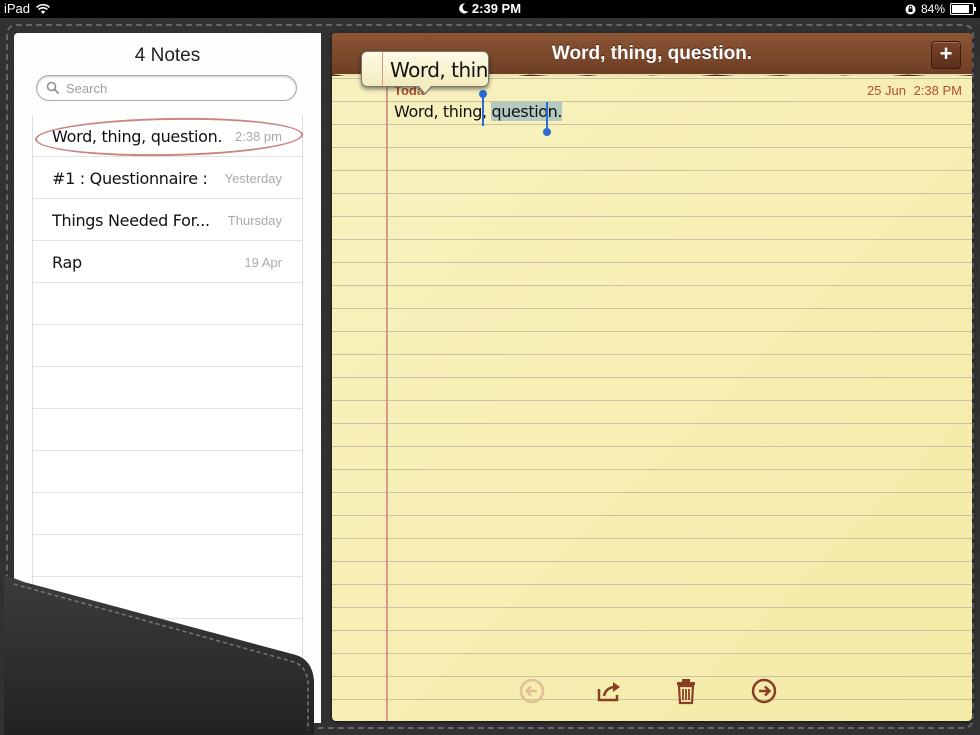  Describe the element at coordinates (937, 90) in the screenshot. I see `note-time-label: 2:38 PM` at that location.